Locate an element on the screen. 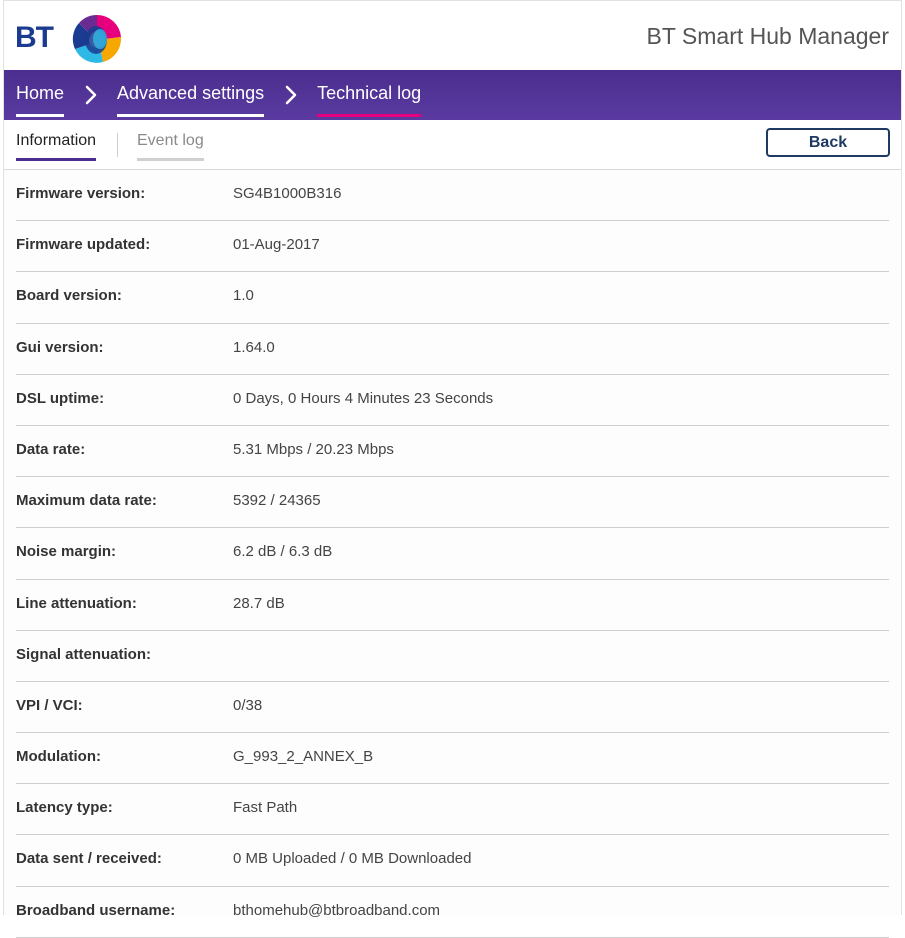 This screenshot has height=938, width=905. info-row-value: bthomehub@btbroadband.com is located at coordinates (337, 910).